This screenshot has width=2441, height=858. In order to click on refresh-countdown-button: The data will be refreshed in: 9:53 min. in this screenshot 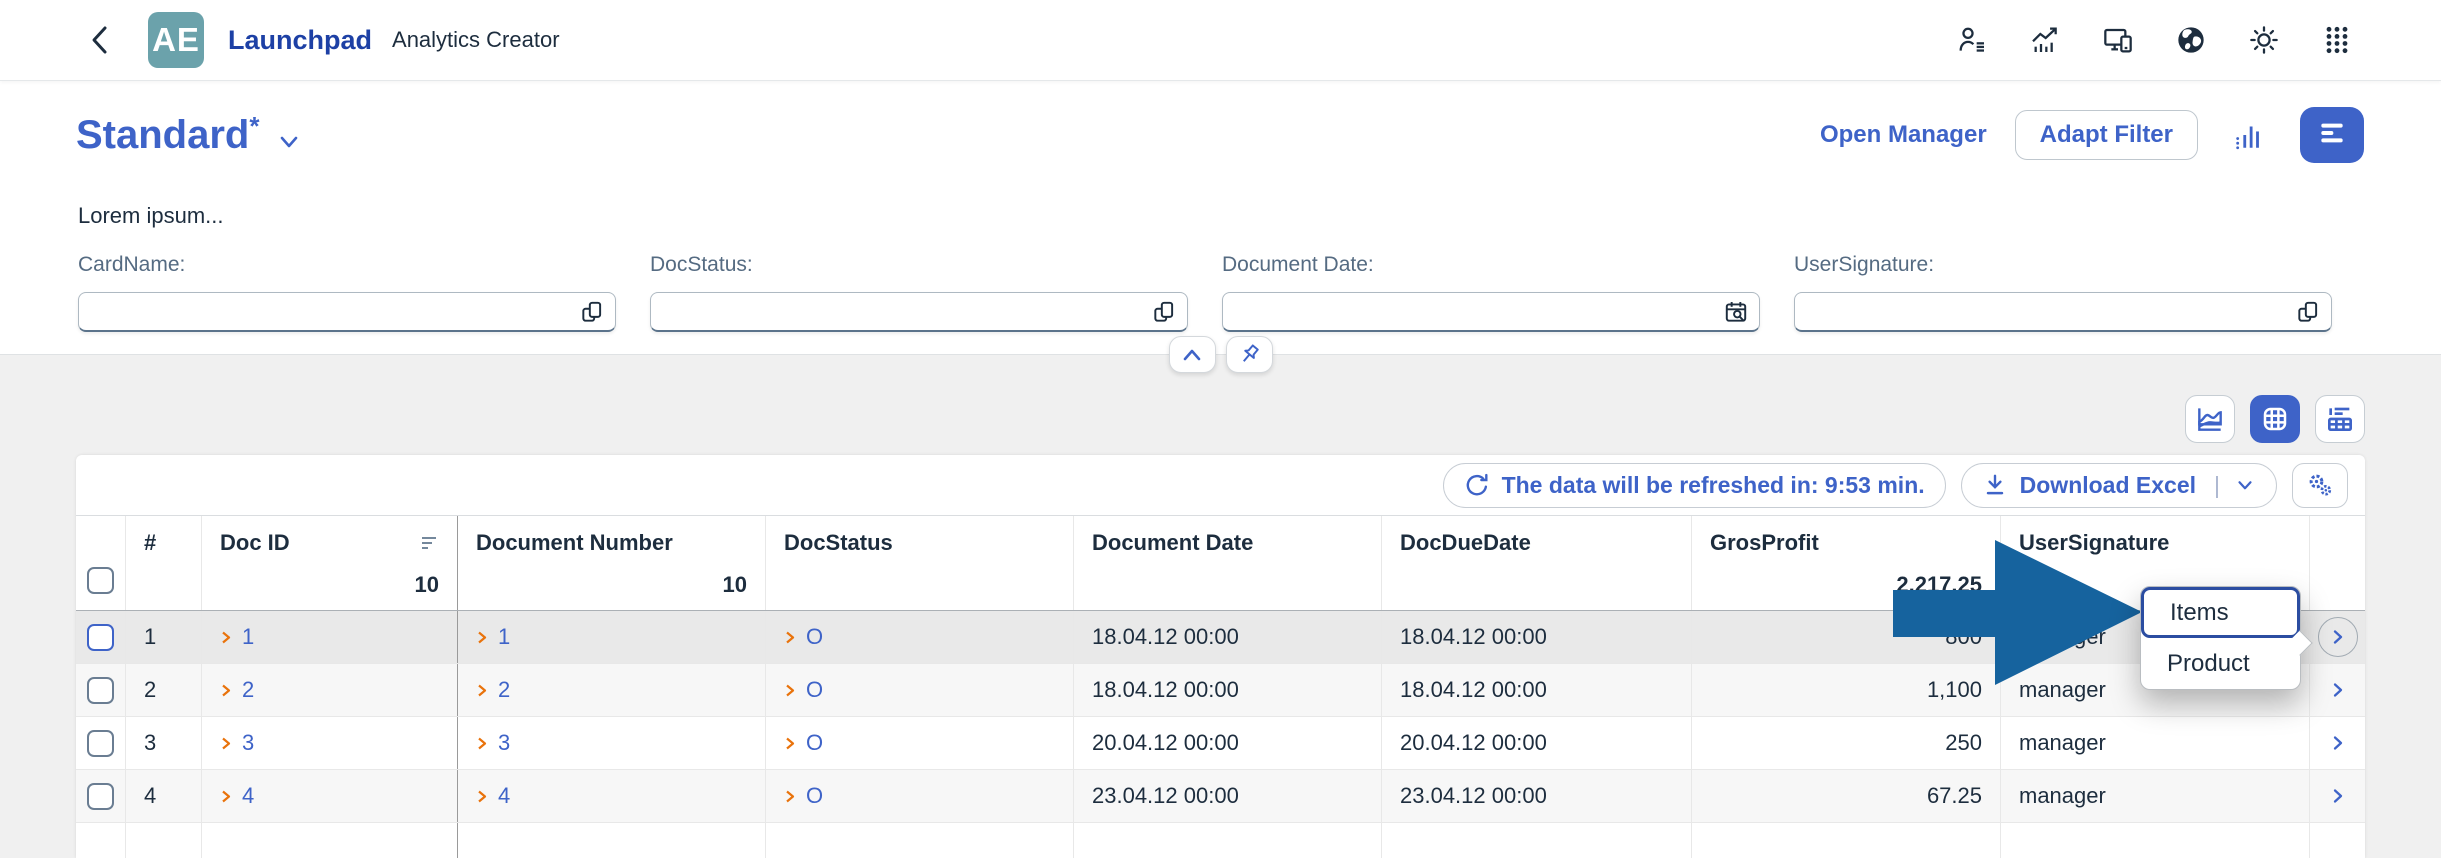, I will do `click(1694, 485)`.